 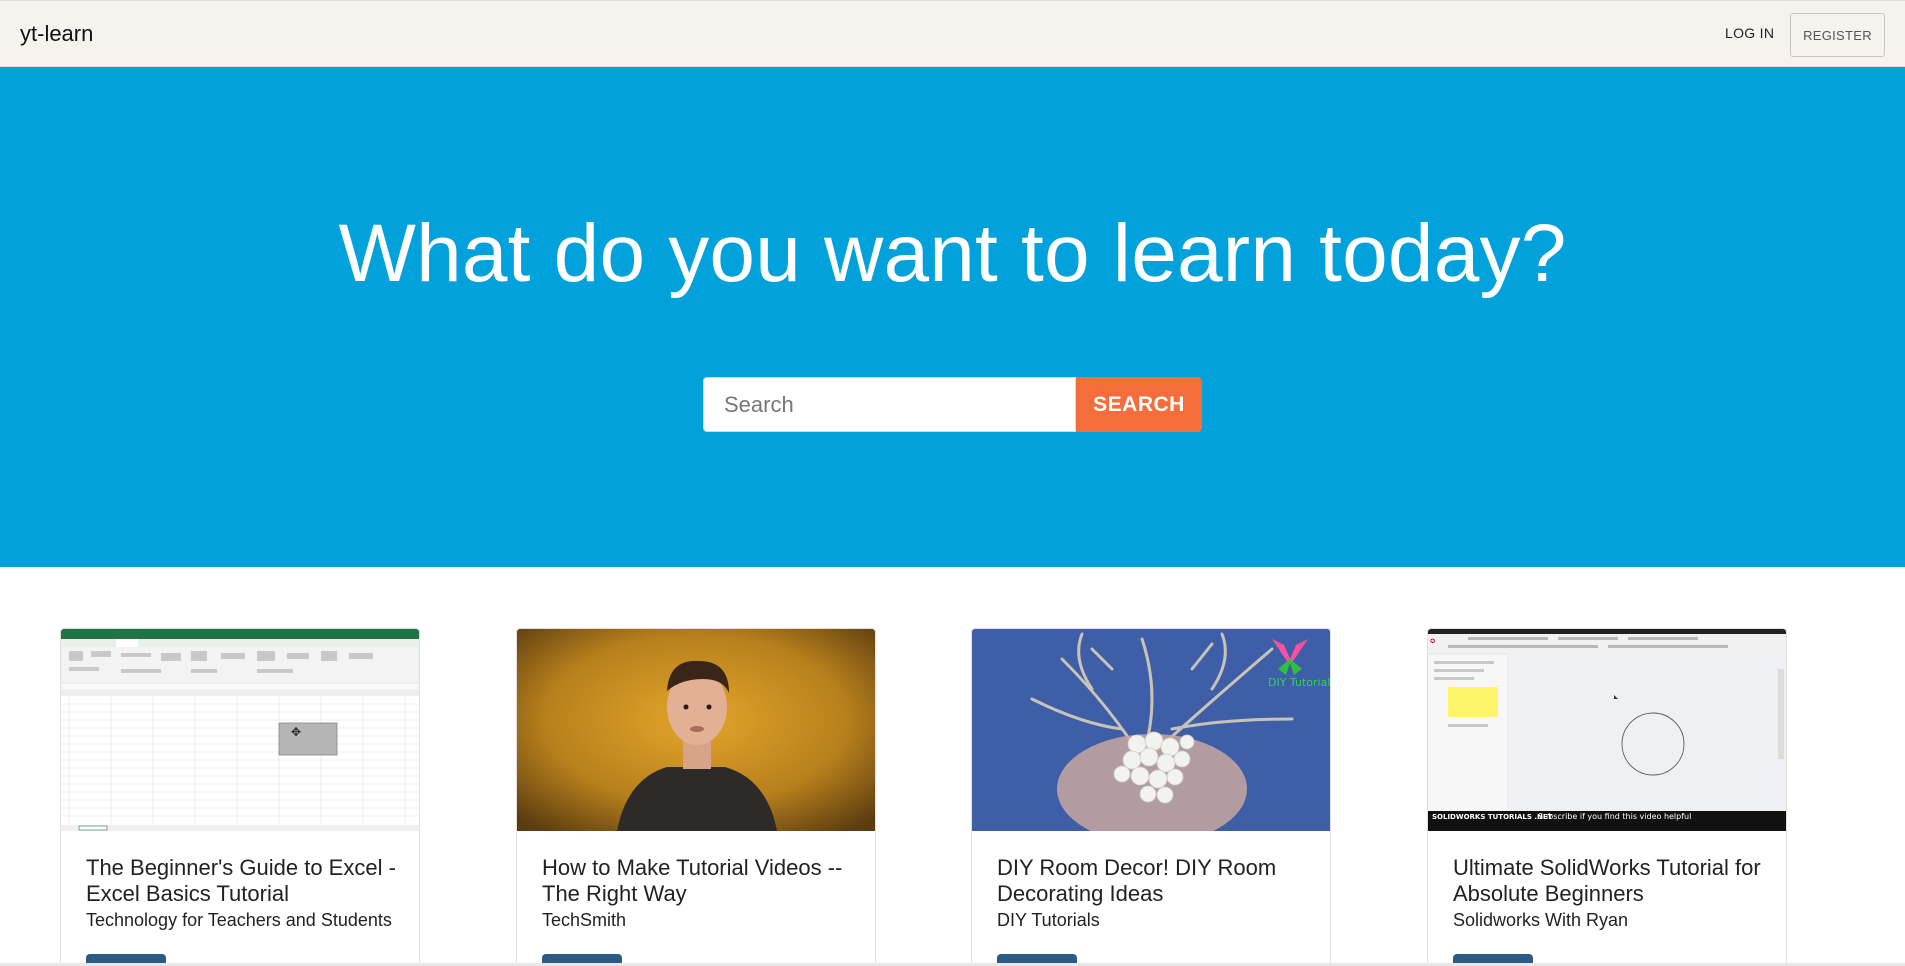 I want to click on video-channel: Technology for Teachers and Students, so click(x=239, y=920).